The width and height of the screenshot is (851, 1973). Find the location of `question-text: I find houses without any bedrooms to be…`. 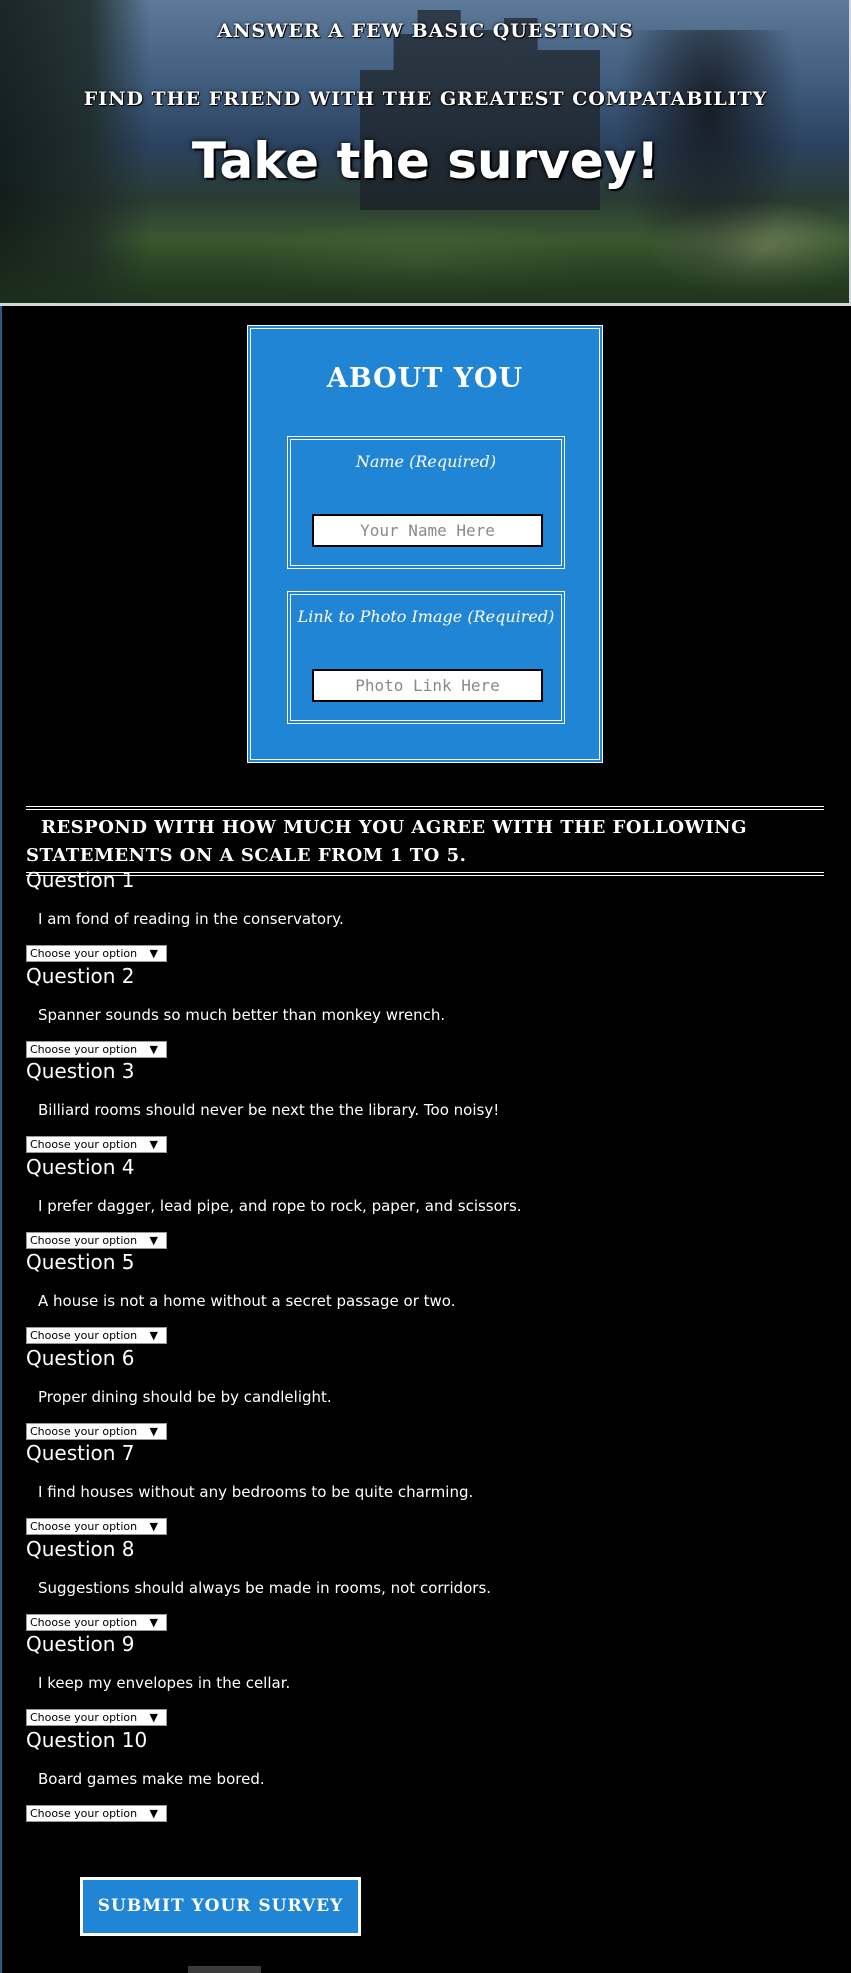

question-text: I find houses without any bedrooms to be… is located at coordinates (256, 1492).